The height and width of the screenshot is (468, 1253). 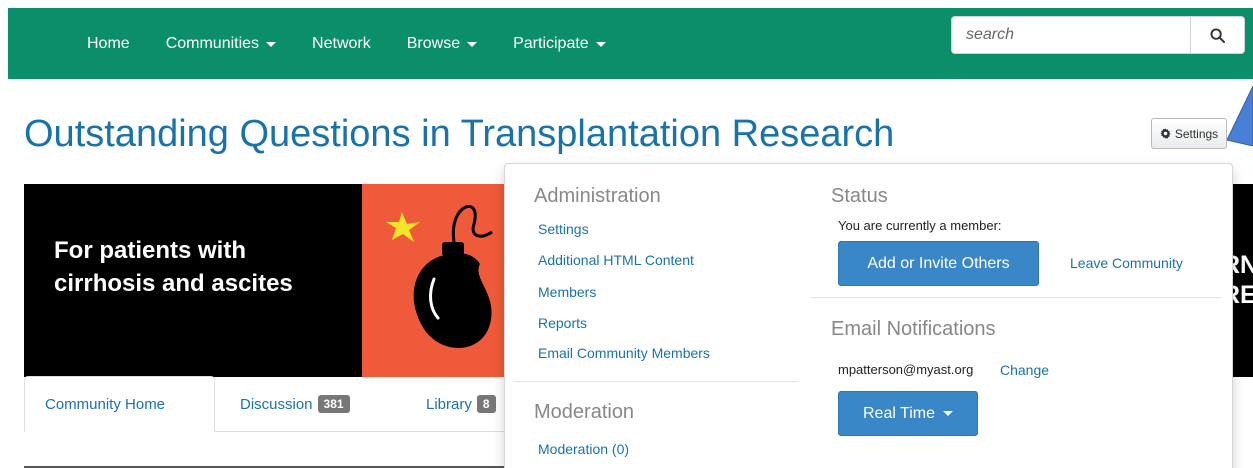 I want to click on nav-participate-label: Participate, so click(x=551, y=43).